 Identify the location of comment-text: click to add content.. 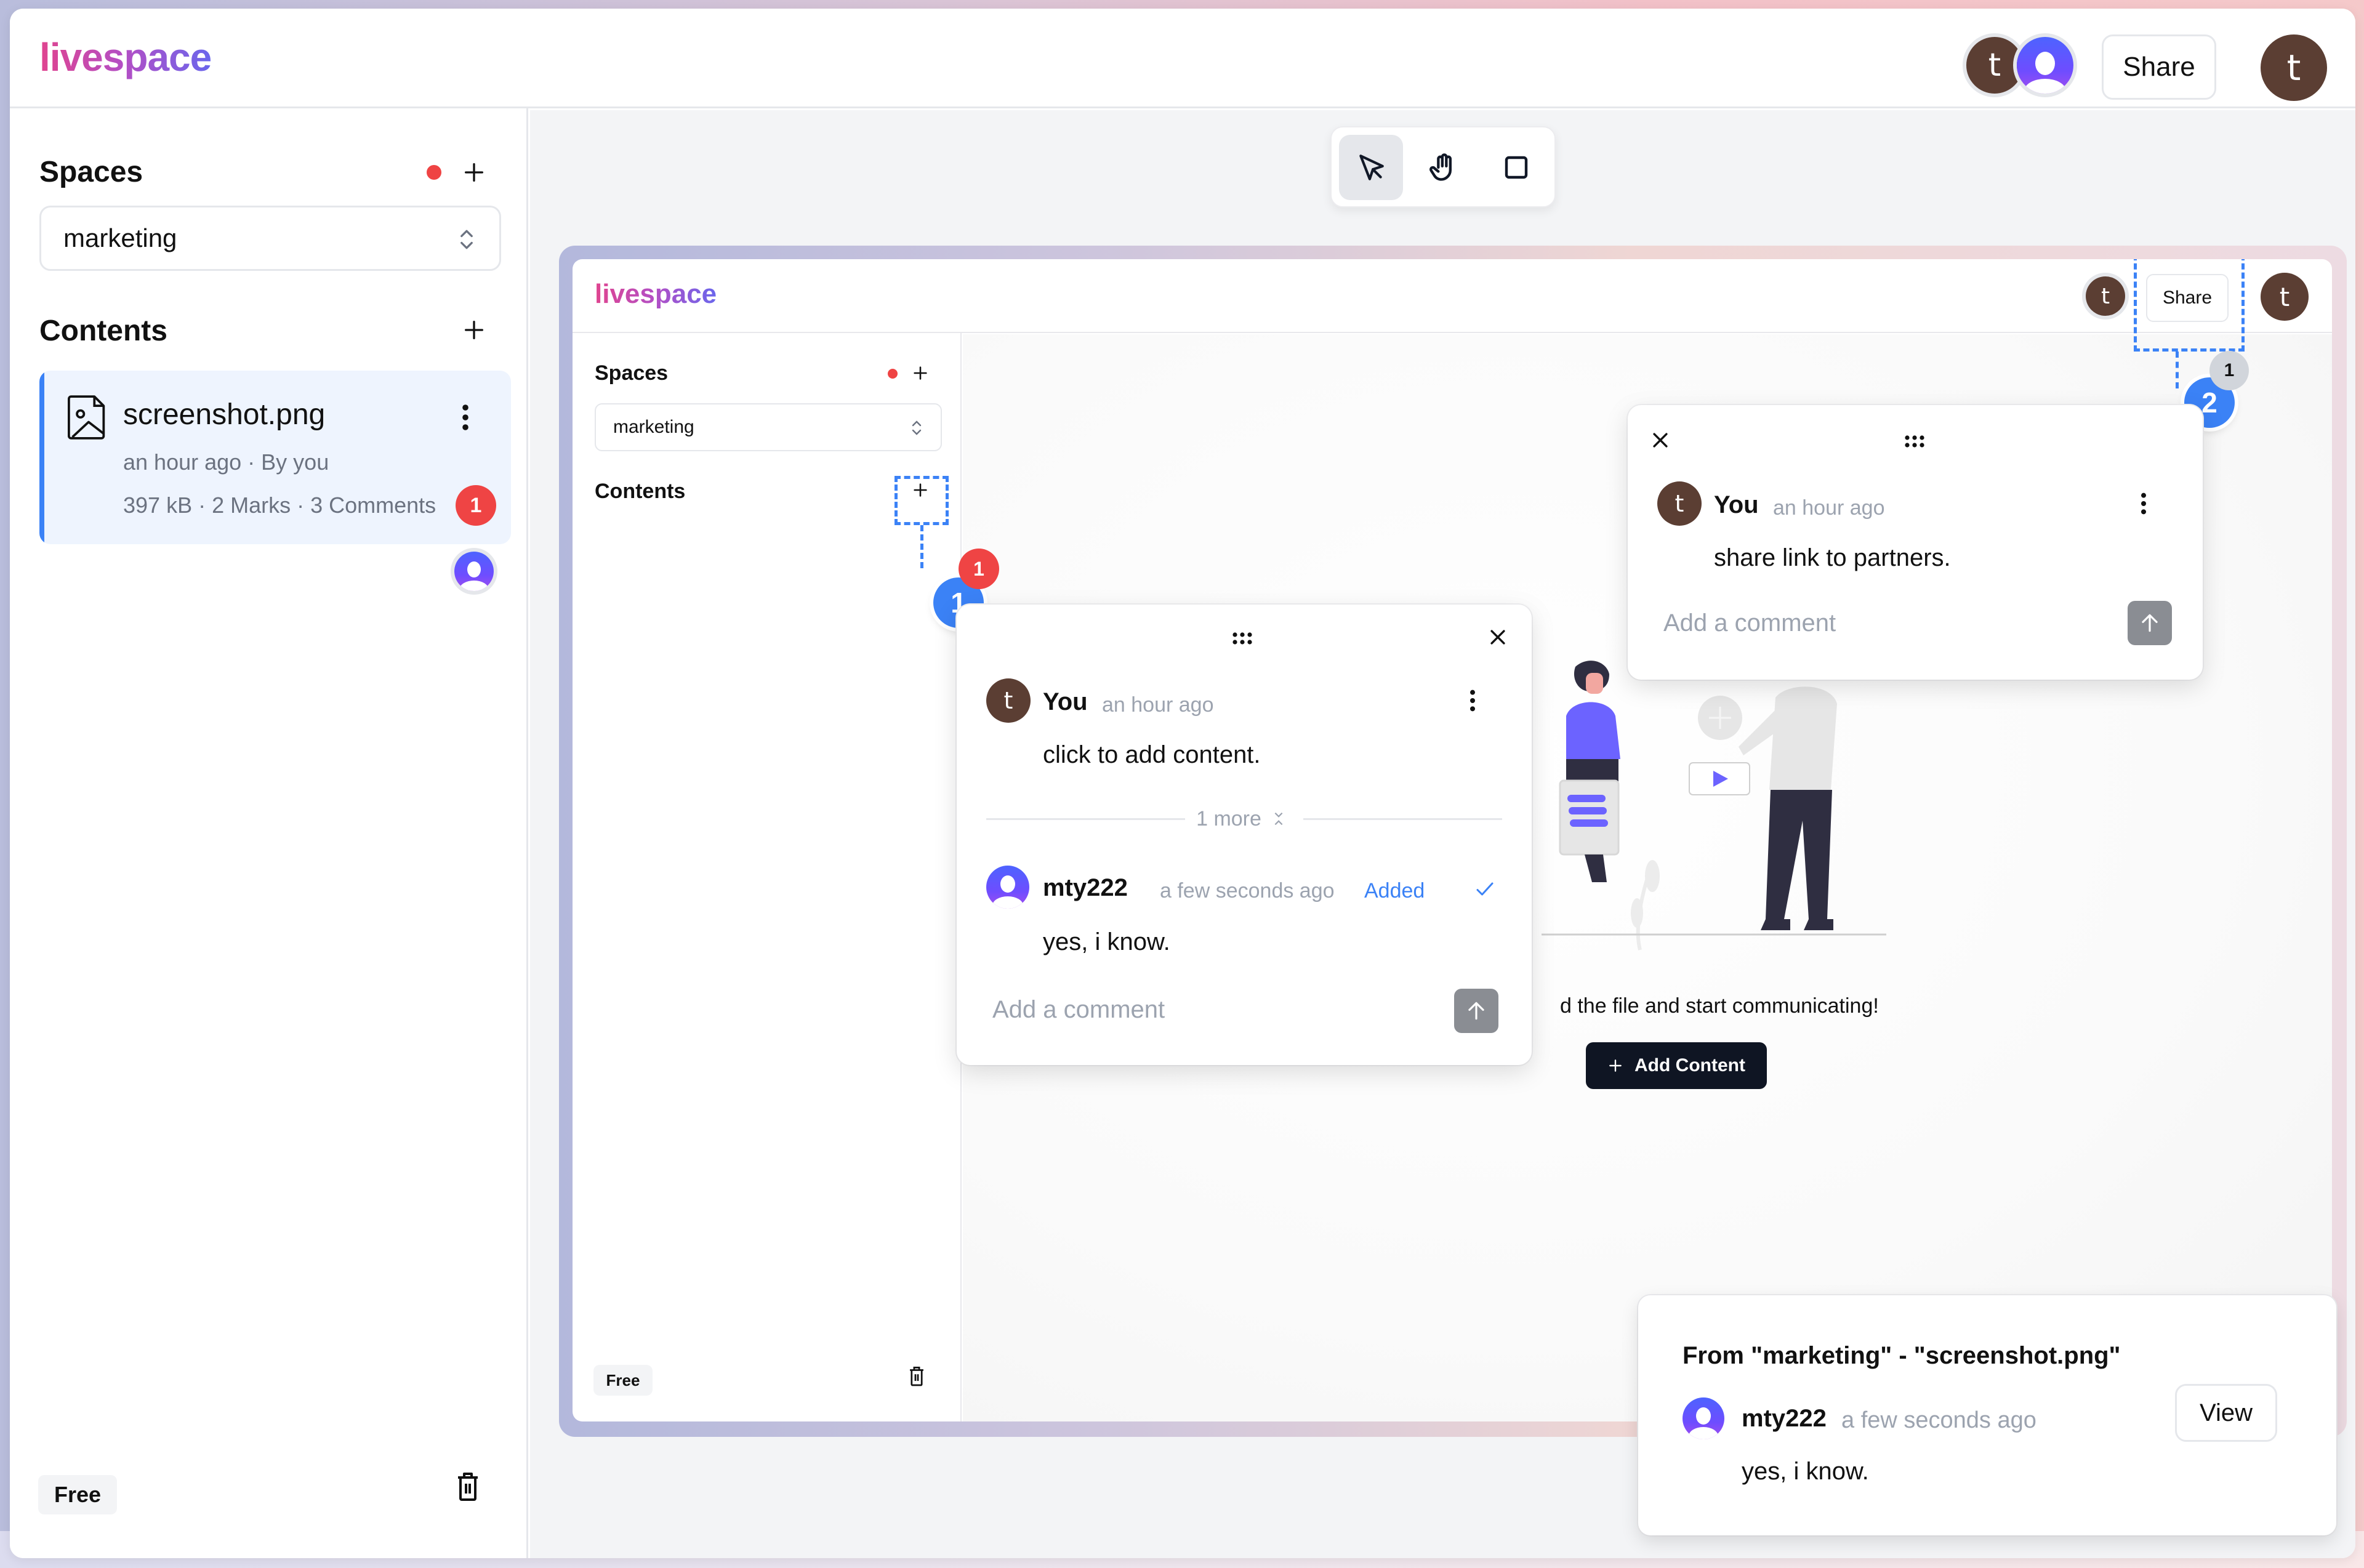
(1152, 754).